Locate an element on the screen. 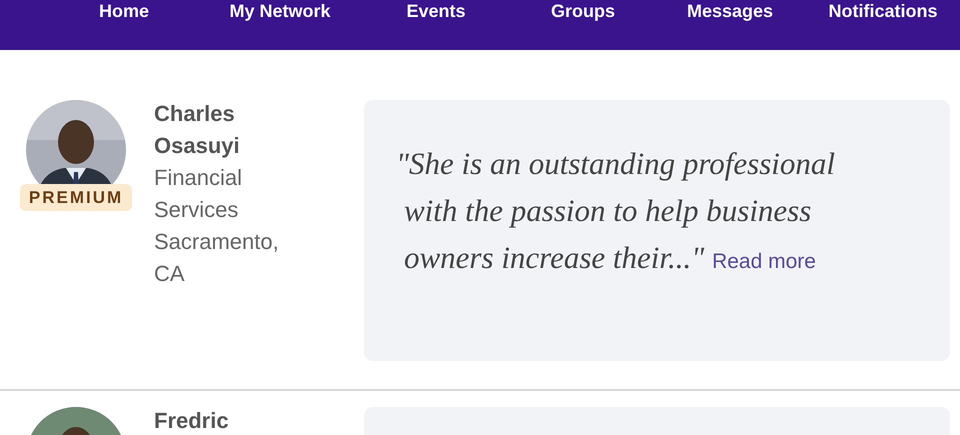 The width and height of the screenshot is (960, 435). nav-link: My Network is located at coordinates (280, 11).